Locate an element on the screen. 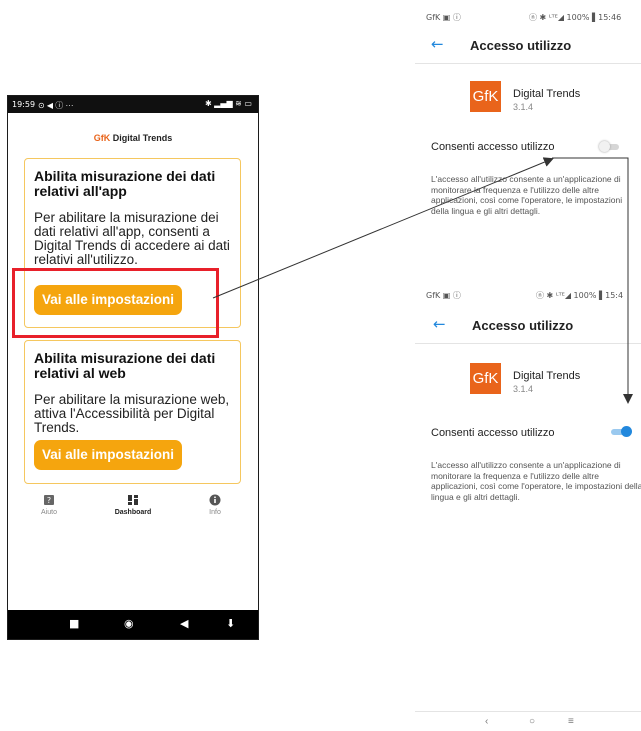 This screenshot has height=731, width=641. arrow-to-toggle is located at coordinates (383, 228).